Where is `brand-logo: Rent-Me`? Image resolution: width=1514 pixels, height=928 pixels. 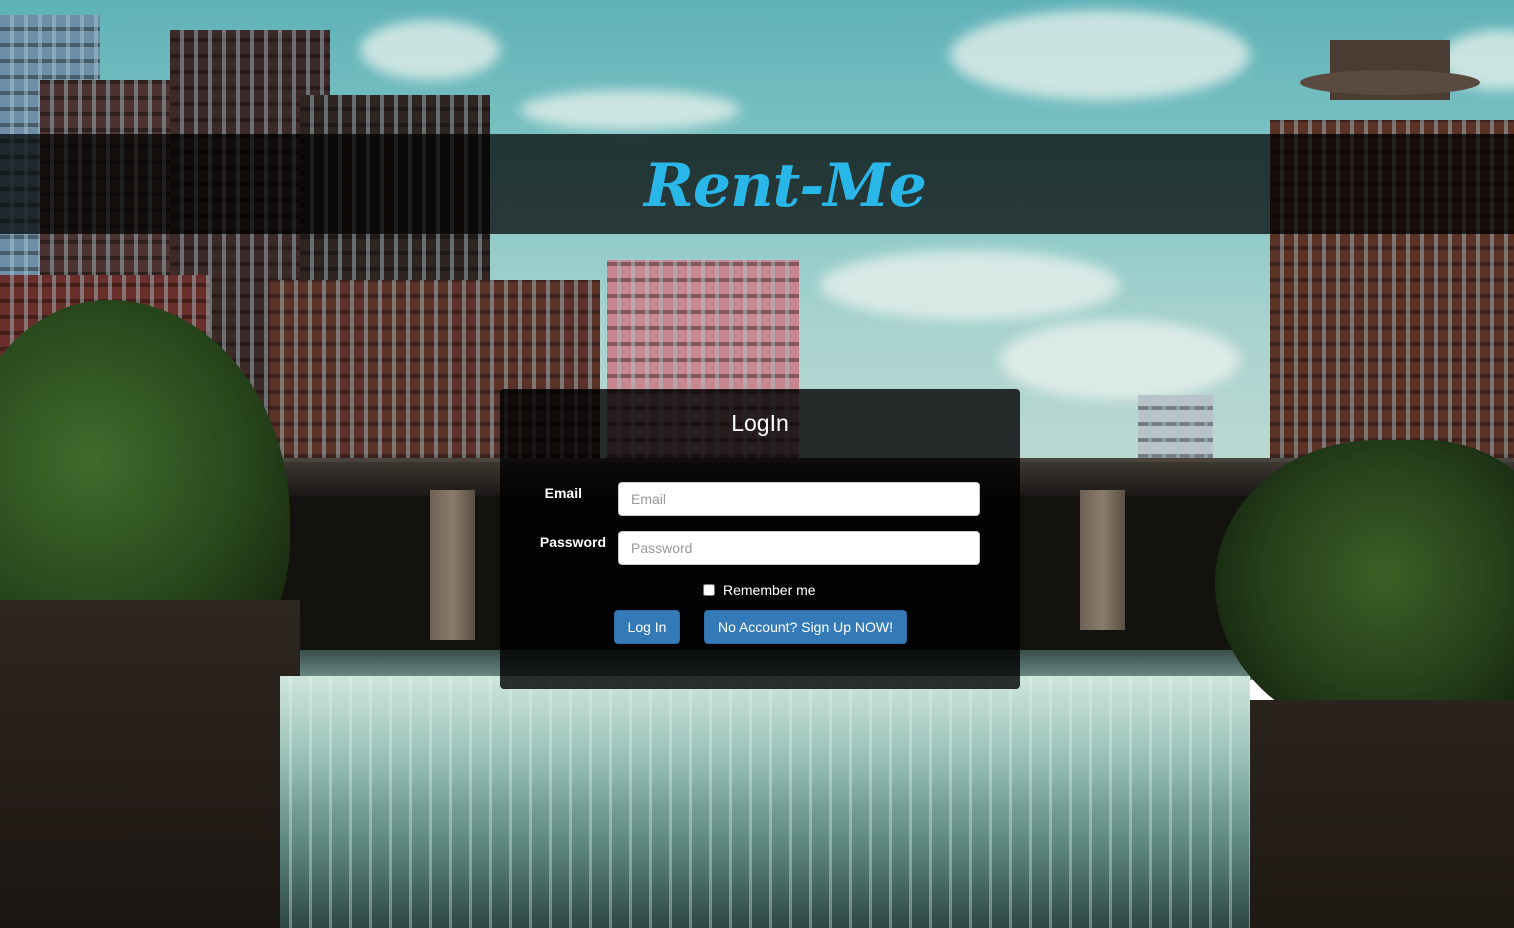
brand-logo: Rent-Me is located at coordinates (785, 186).